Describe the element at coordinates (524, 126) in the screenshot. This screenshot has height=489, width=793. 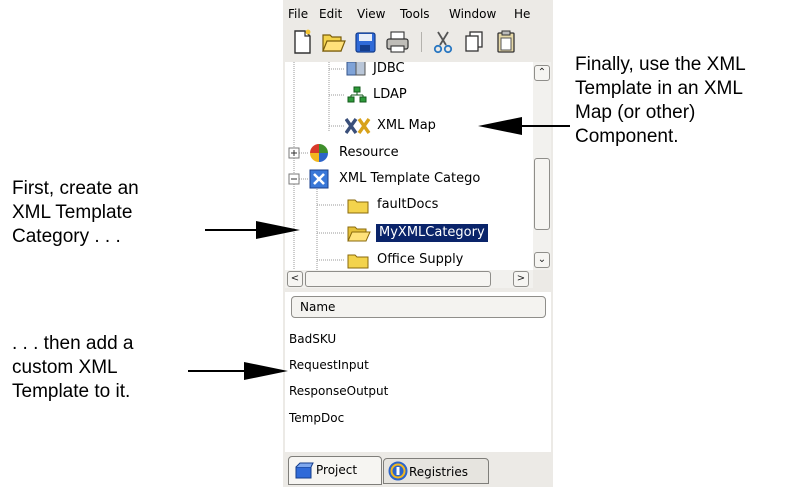
I see `arrow-to-xml-map` at that location.